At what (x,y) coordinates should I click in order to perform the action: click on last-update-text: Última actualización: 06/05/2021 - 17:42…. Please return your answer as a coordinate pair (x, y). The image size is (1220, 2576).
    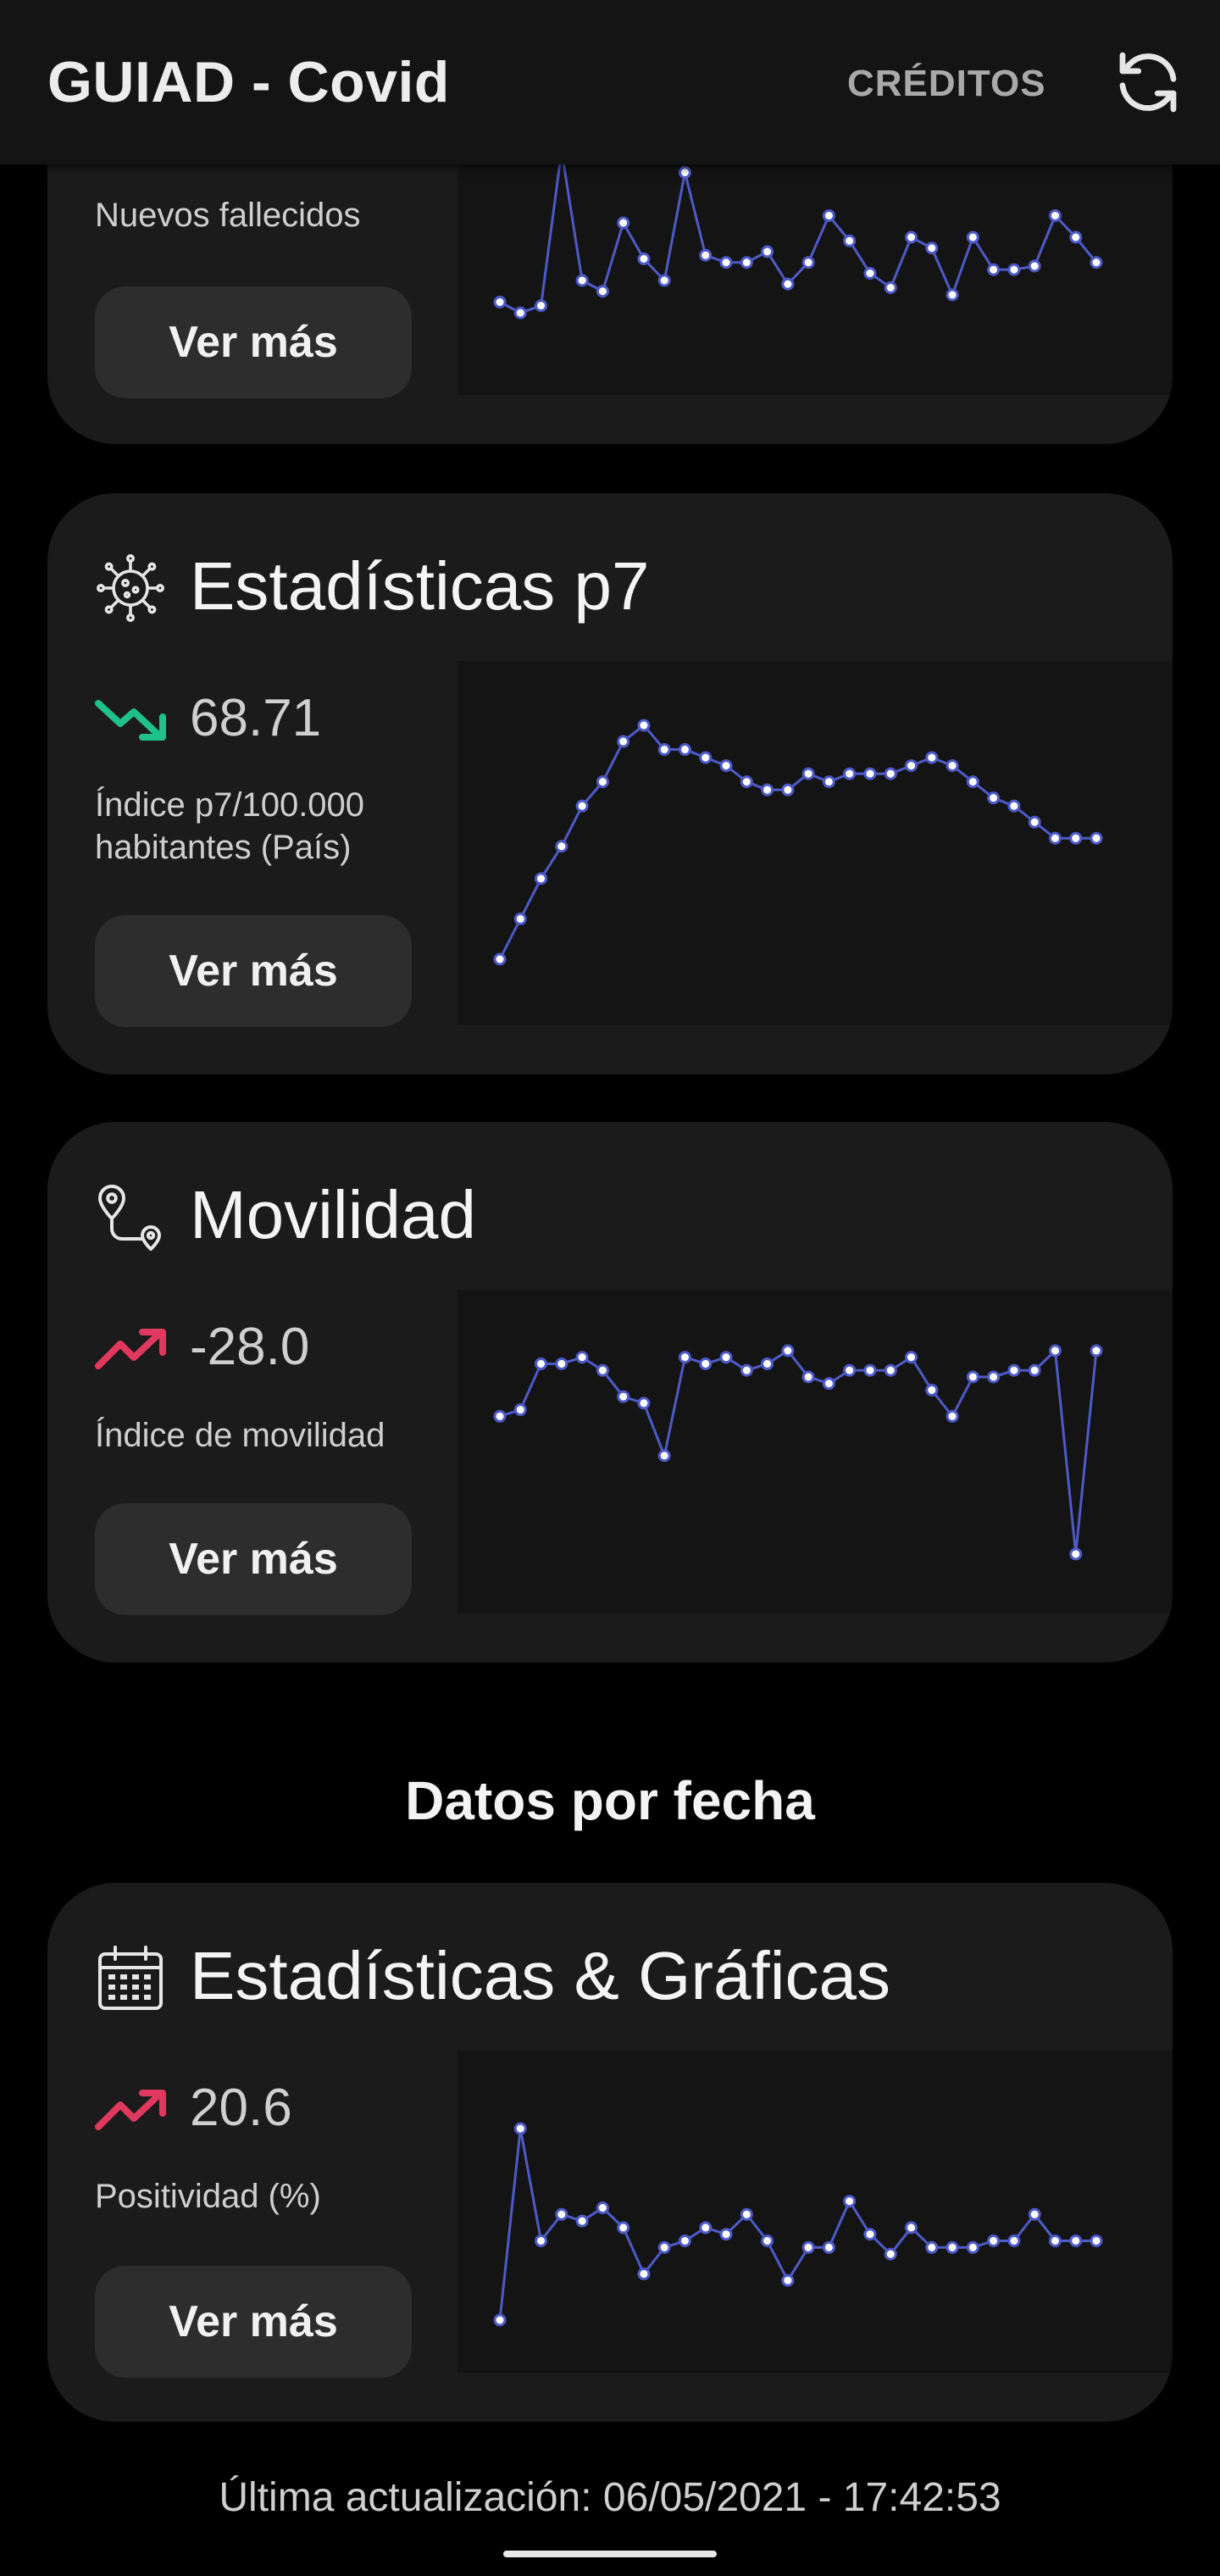
    Looking at the image, I should click on (610, 2497).